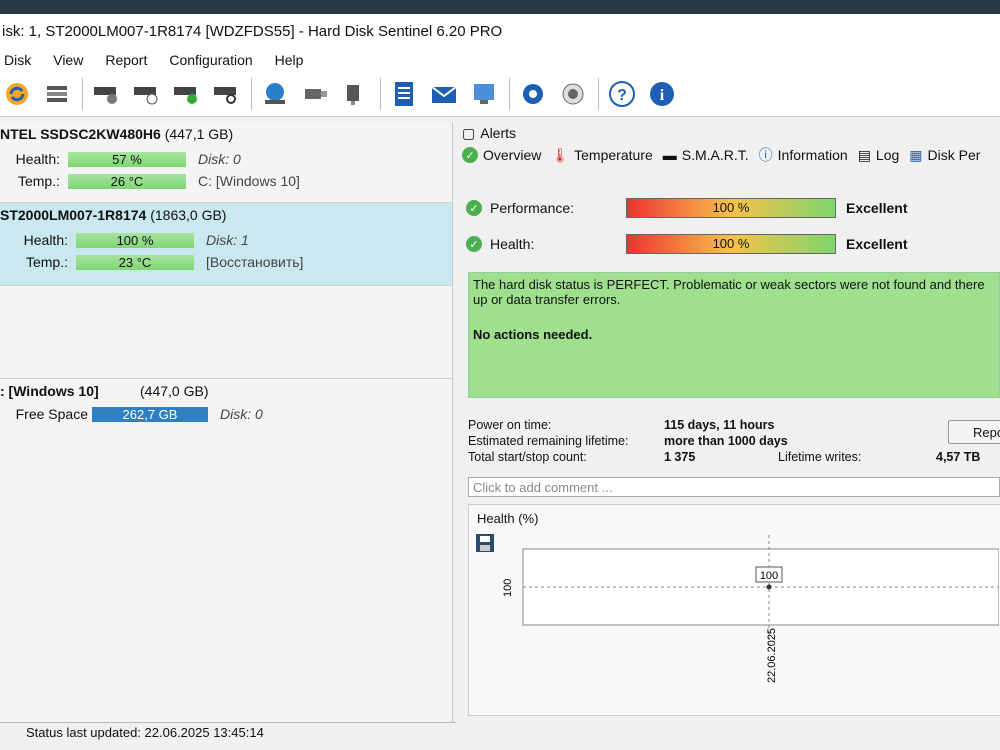 Image resolution: width=1000 pixels, height=750 pixels. What do you see at coordinates (444, 94) in the screenshot?
I see `email-icon` at bounding box center [444, 94].